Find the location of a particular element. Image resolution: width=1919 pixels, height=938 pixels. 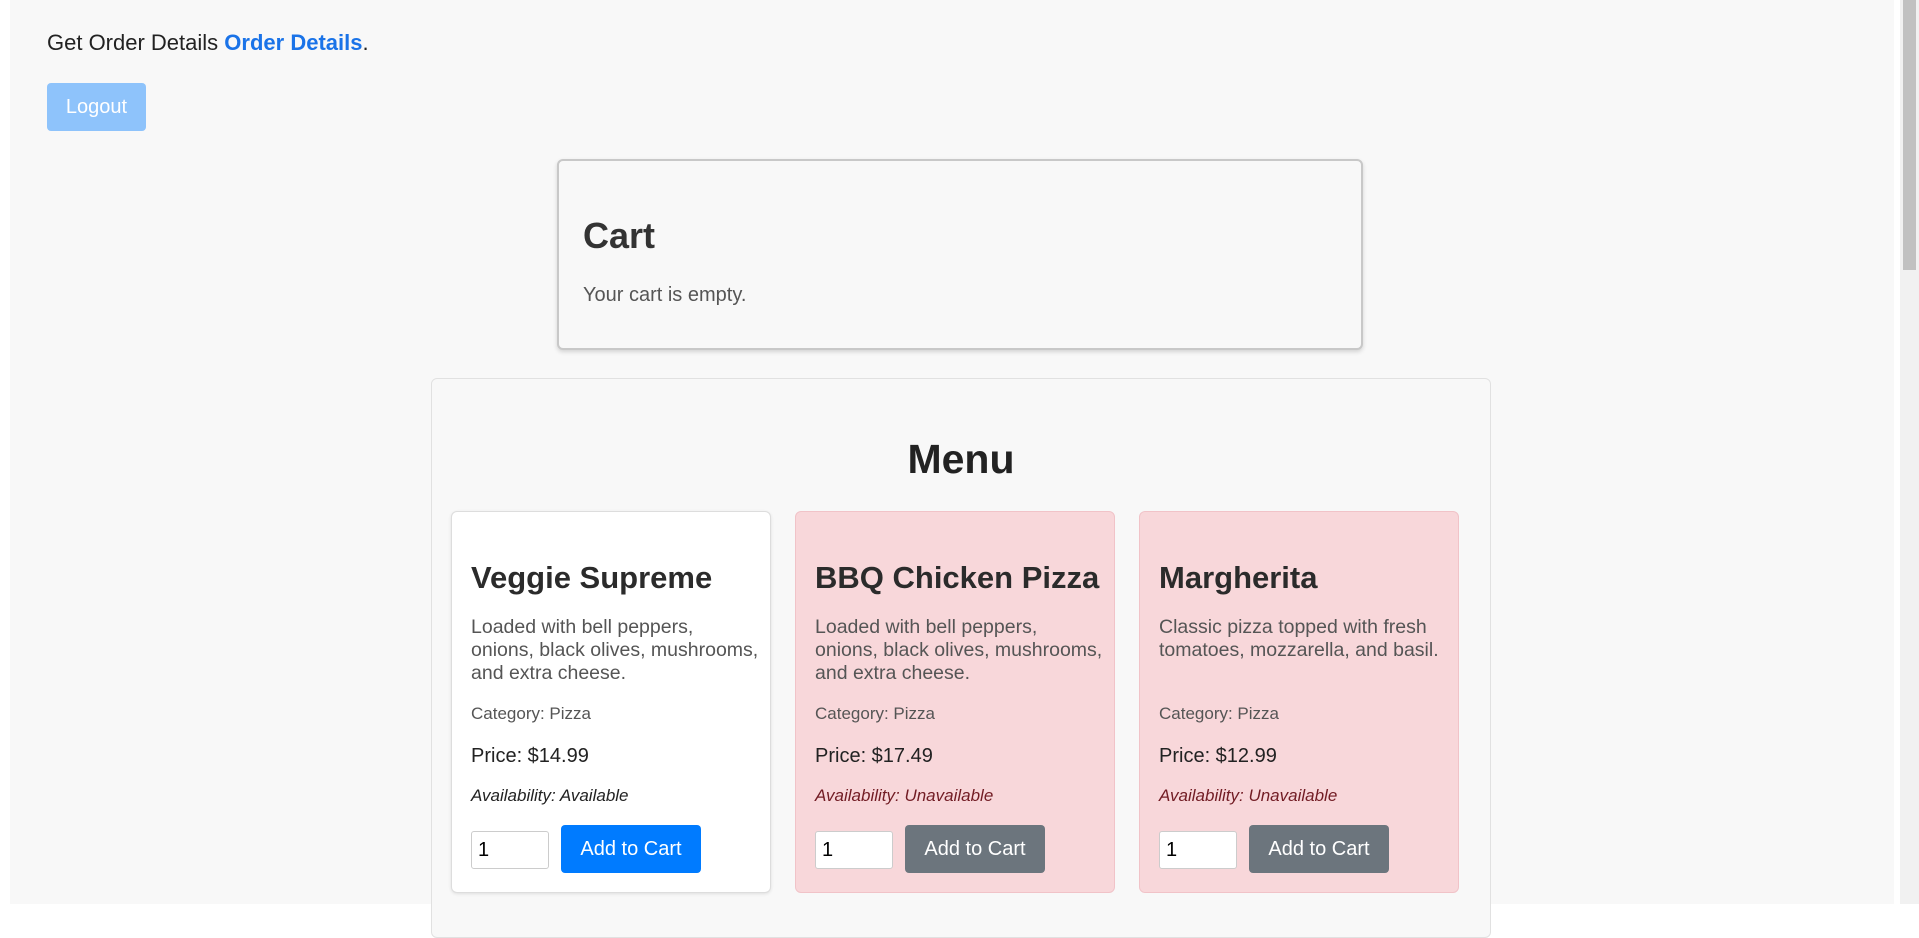

menu-item-name: Veggie Supreme is located at coordinates (592, 577).